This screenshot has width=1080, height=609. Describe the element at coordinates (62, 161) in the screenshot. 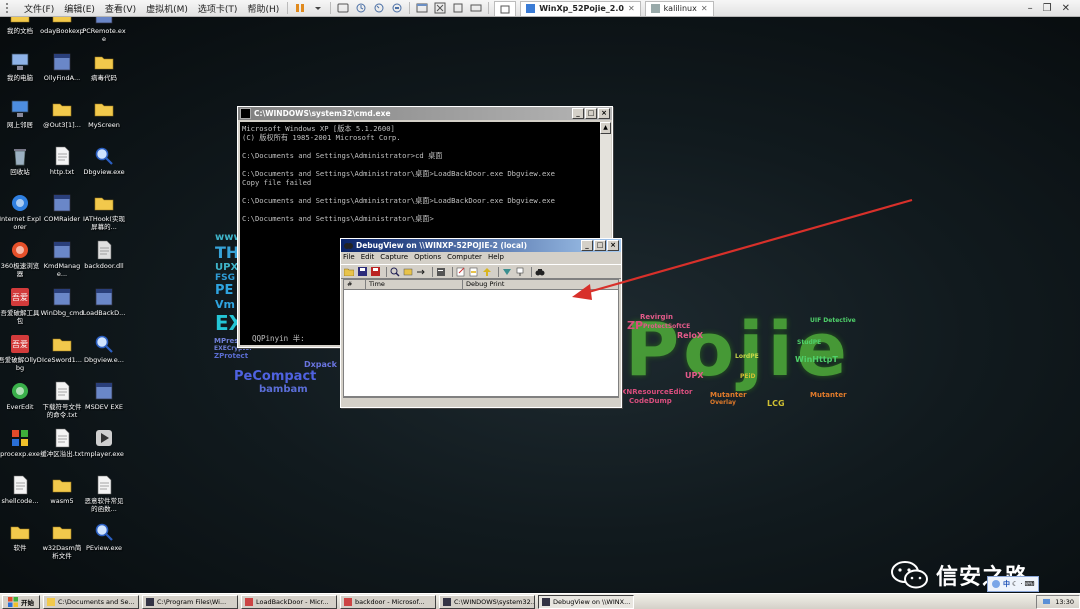

I see `desktop-icon: http.txt` at that location.